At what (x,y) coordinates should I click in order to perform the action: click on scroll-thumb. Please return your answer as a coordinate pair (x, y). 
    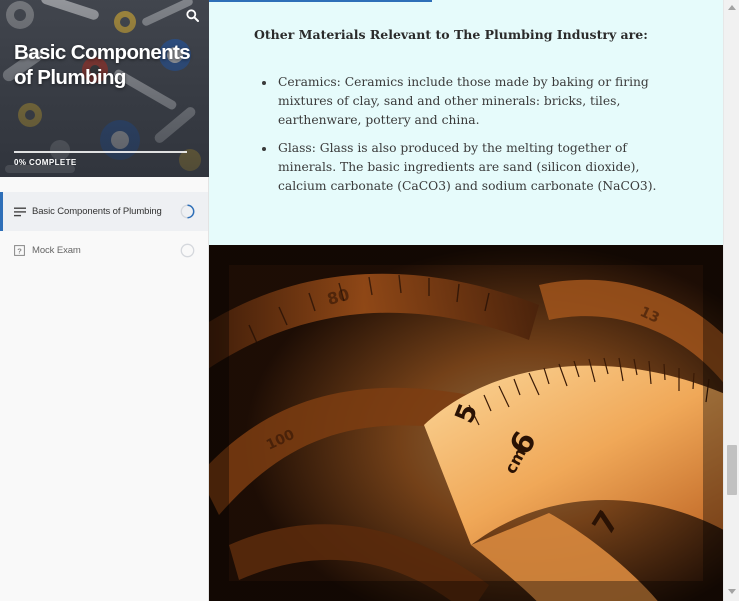
    Looking at the image, I should click on (732, 470).